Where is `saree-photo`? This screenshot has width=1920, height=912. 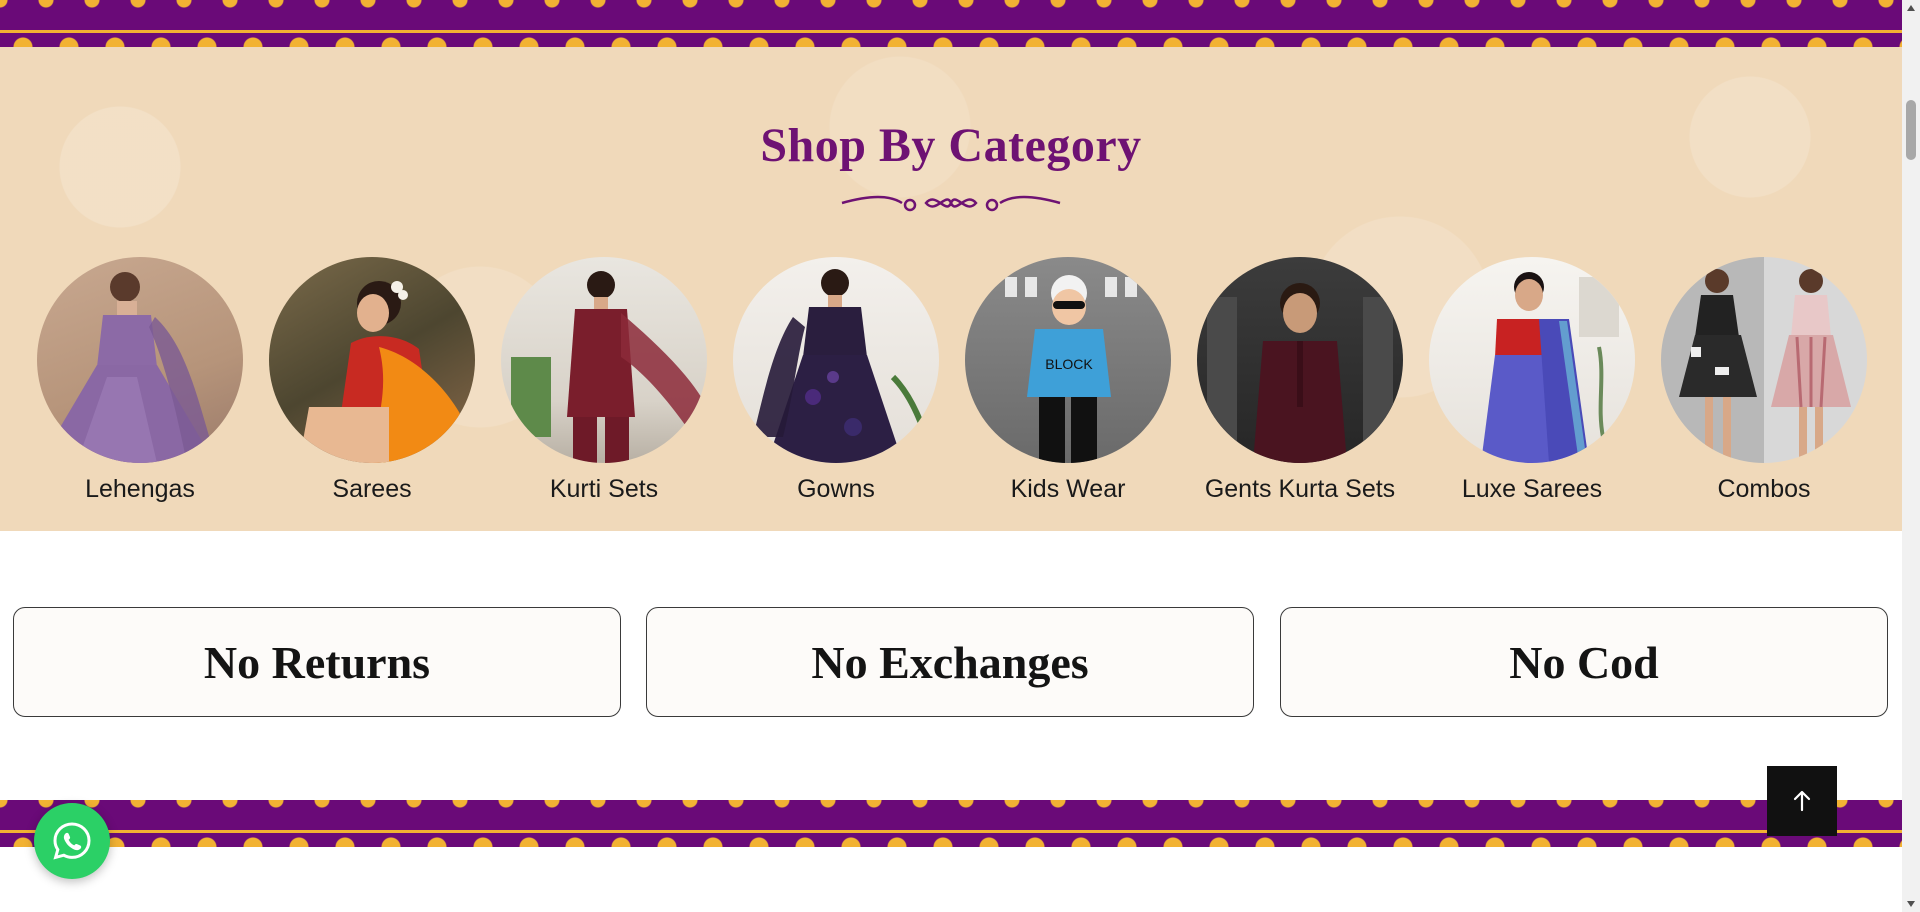
saree-photo is located at coordinates (372, 360).